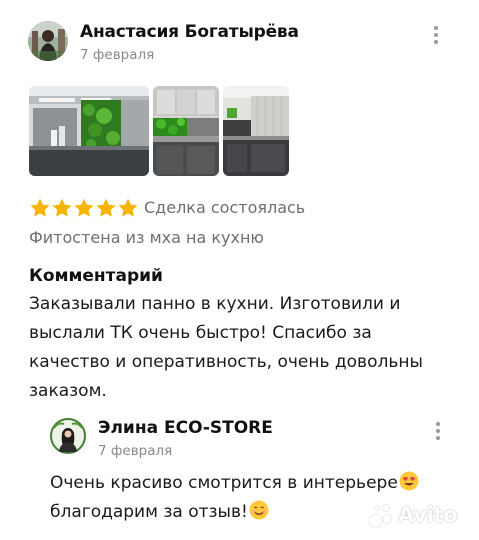  Describe the element at coordinates (224, 483) in the screenshot. I see `reply-line-text: Очень красиво смотрится в интерьере` at that location.